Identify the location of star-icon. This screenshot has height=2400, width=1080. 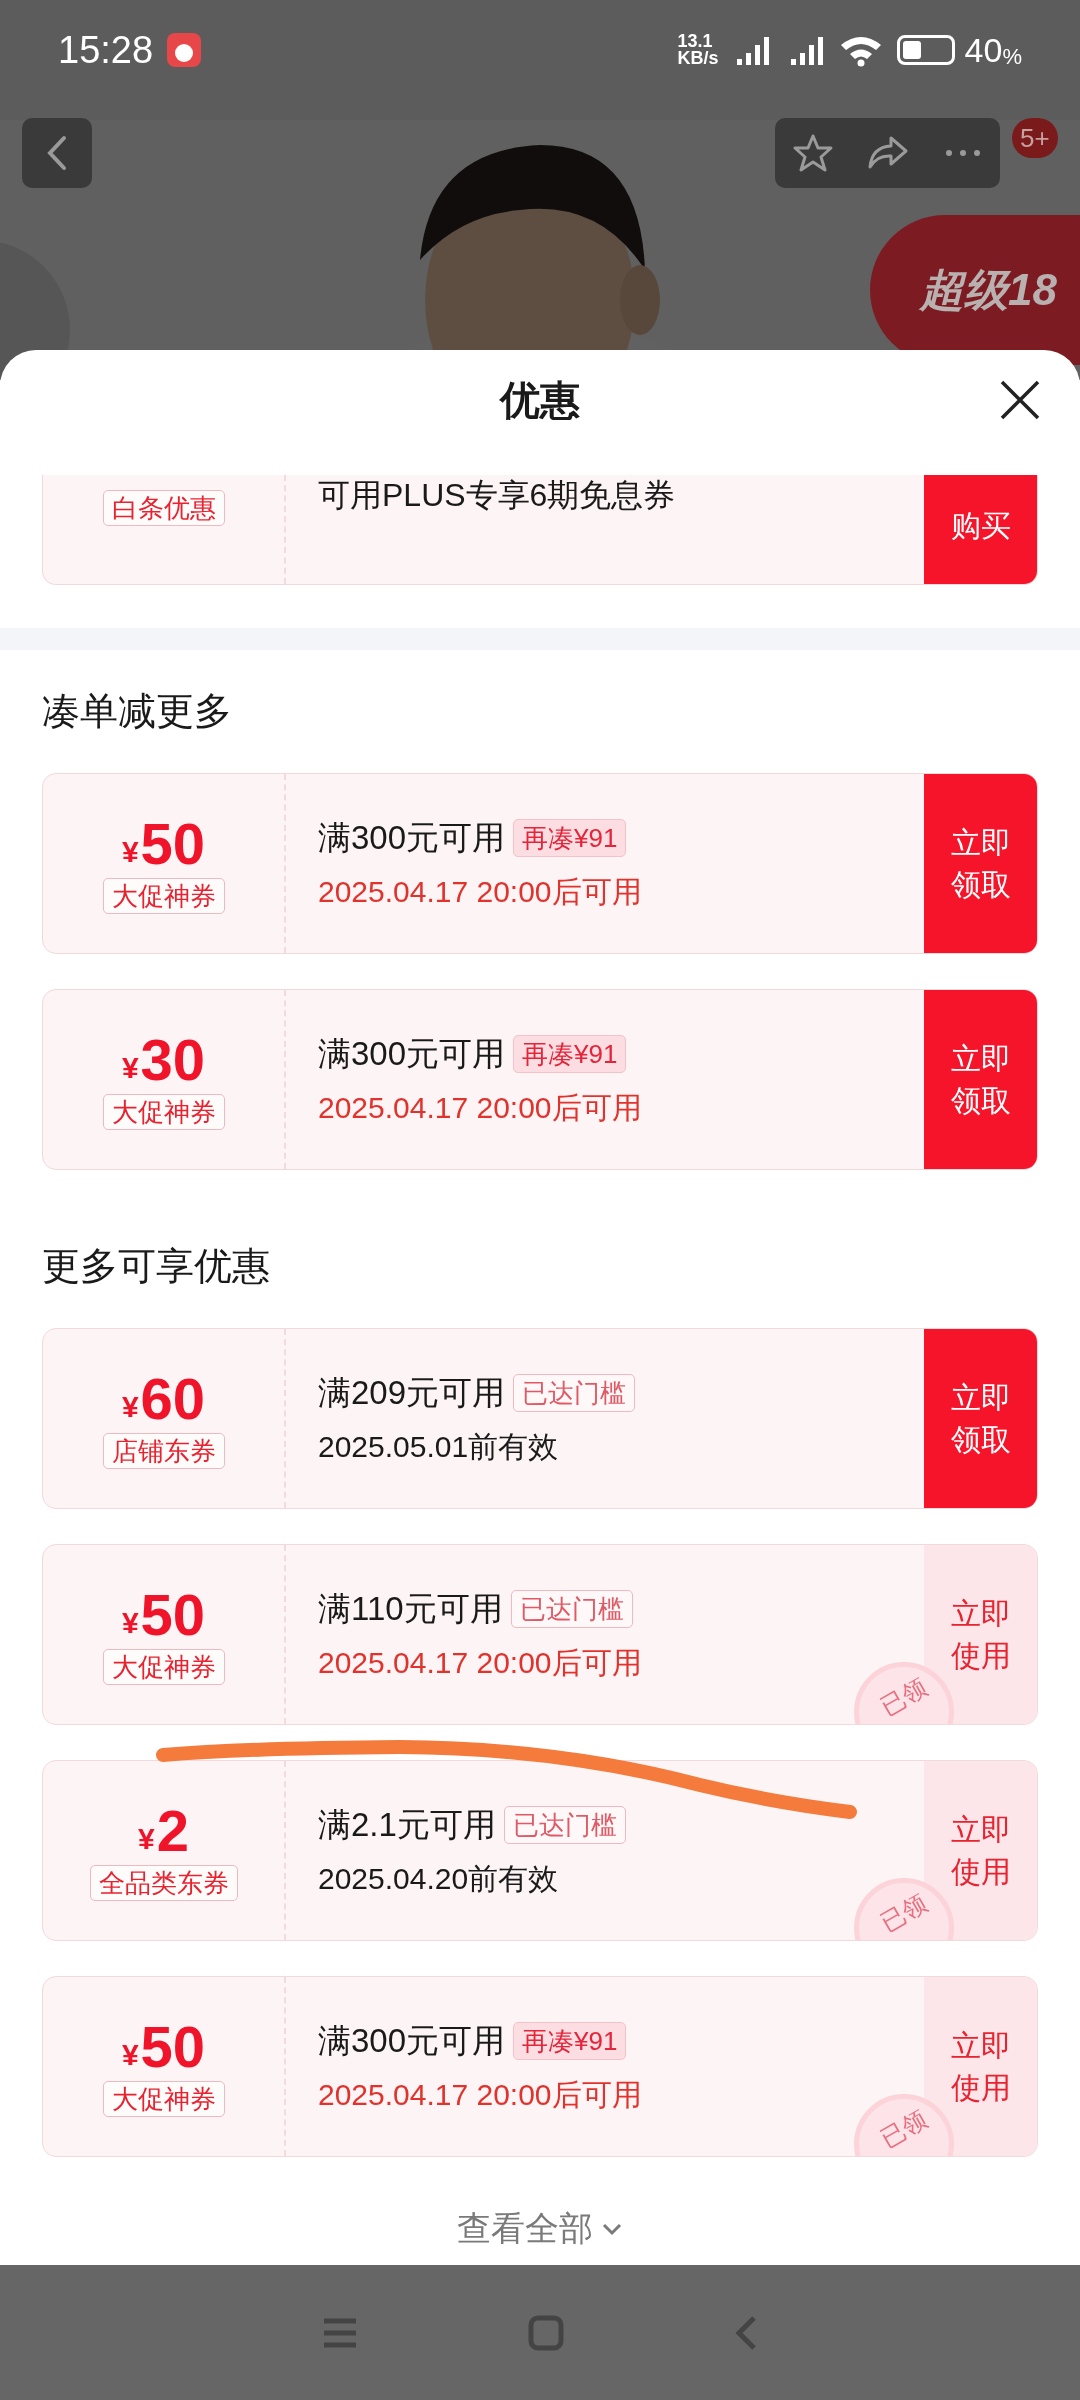
(812, 153).